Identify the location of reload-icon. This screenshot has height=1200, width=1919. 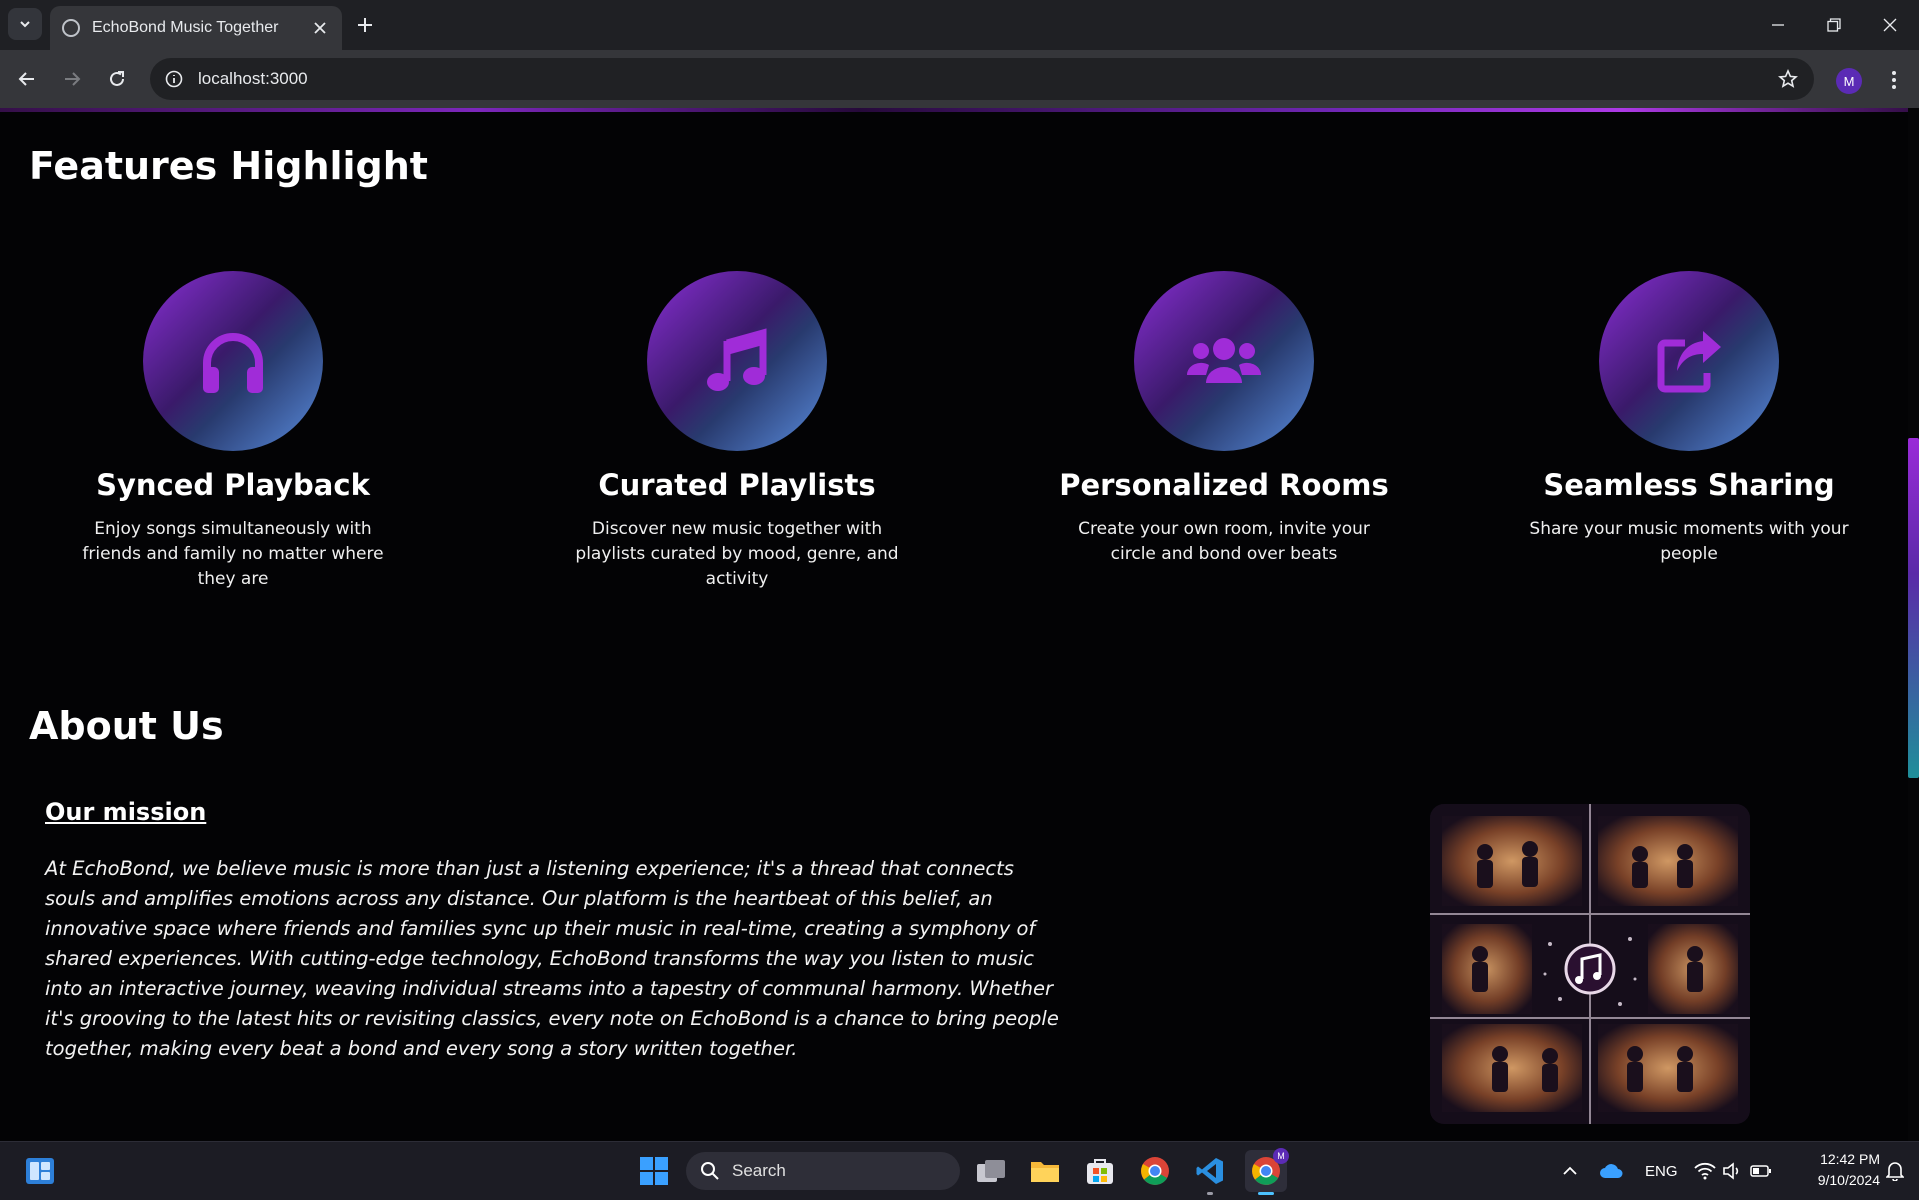
(117, 78).